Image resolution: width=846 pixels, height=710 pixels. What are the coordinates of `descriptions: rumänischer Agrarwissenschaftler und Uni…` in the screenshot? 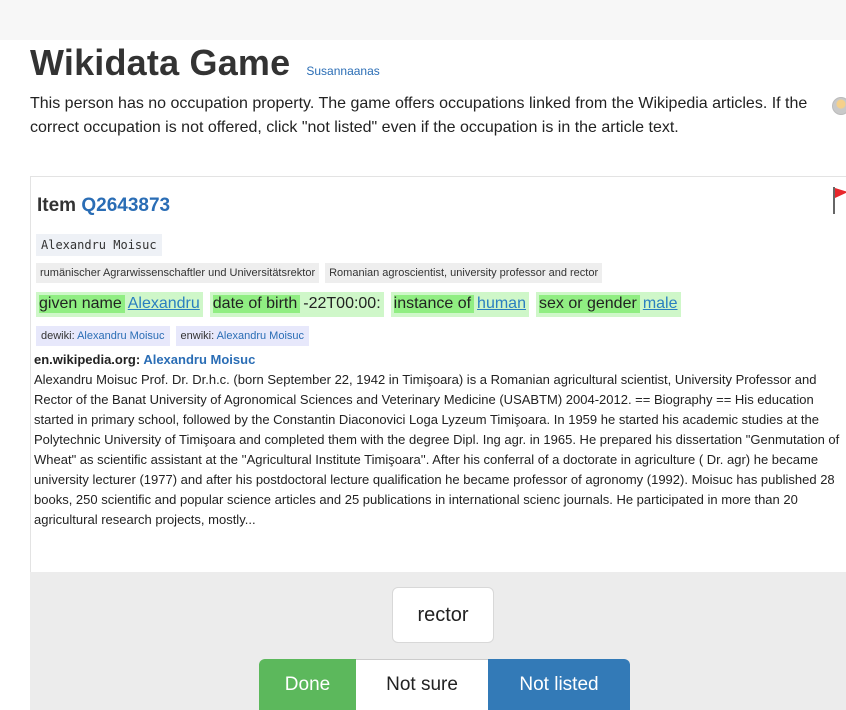 It's located at (319, 273).